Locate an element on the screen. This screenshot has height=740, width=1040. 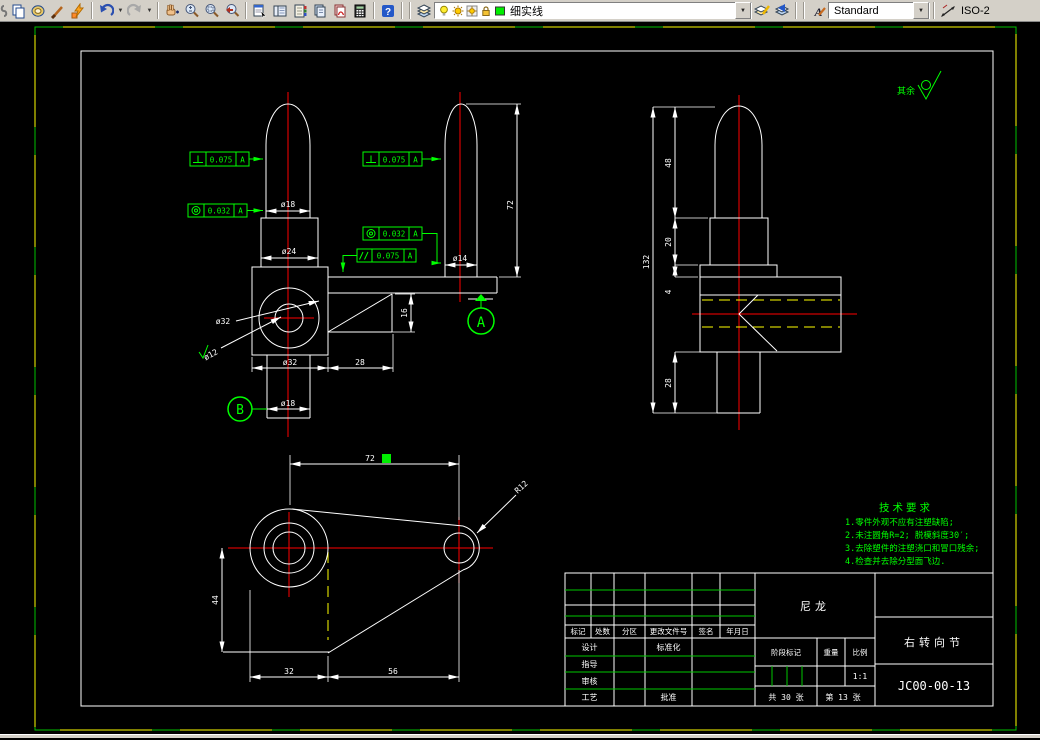
layer-color-swatch is located at coordinates (500, 11).